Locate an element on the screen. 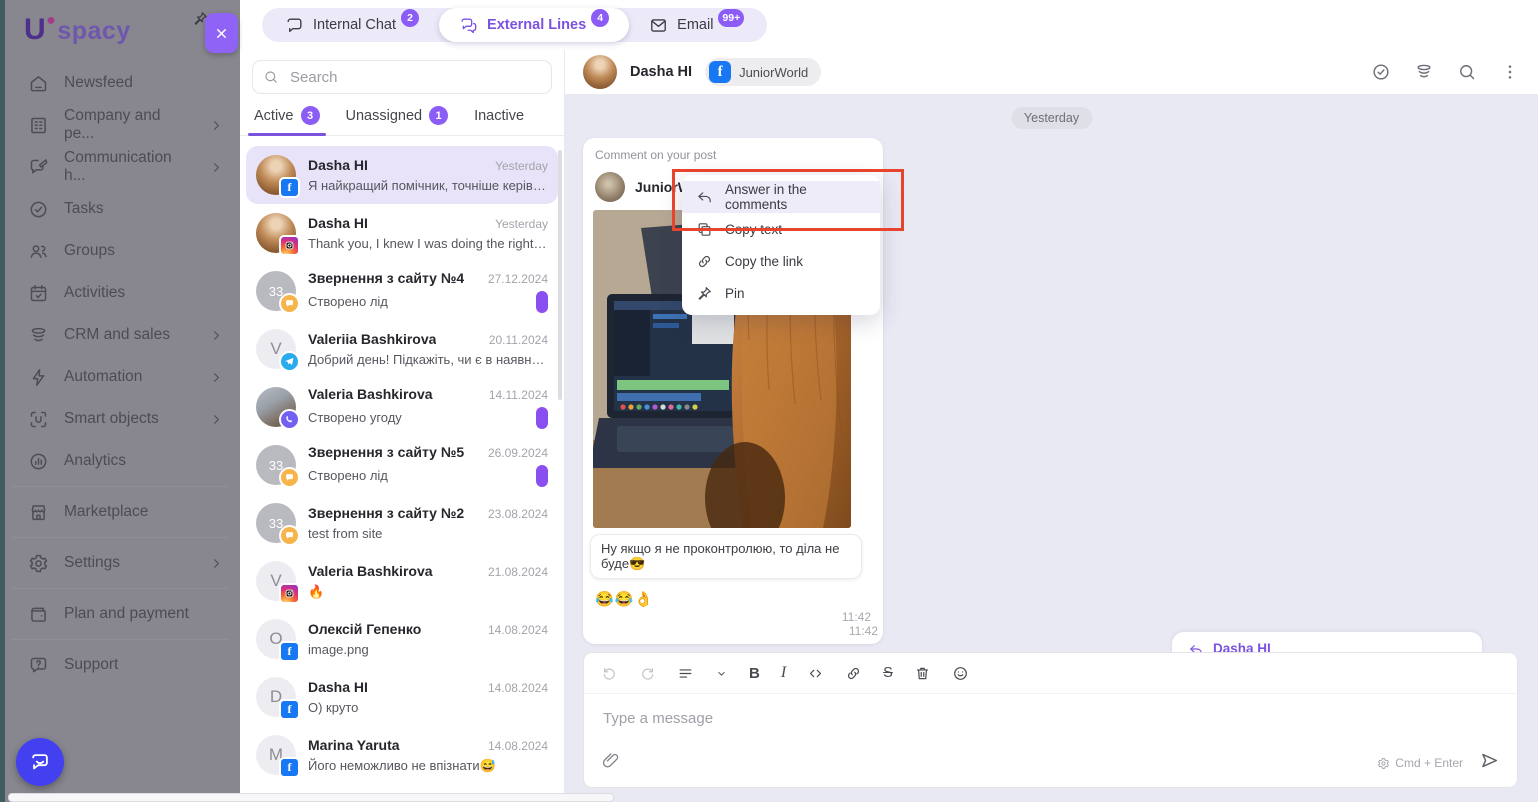 Image resolution: width=1538 pixels, height=802 pixels. groups-icon is located at coordinates (38, 251).